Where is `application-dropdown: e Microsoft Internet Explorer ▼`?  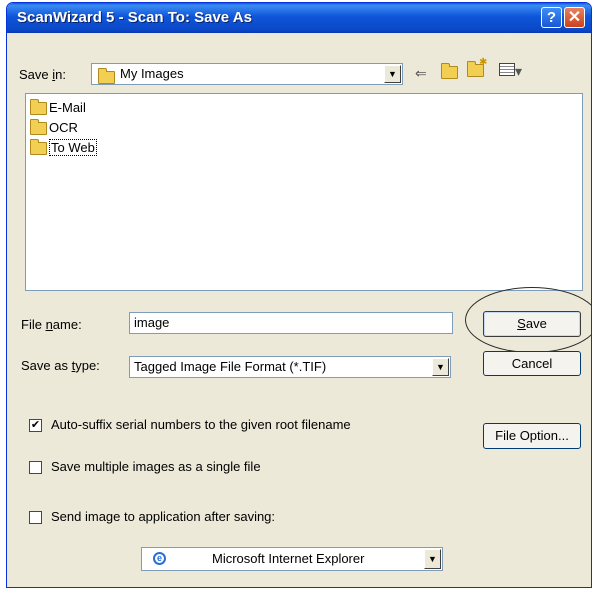 application-dropdown: e Microsoft Internet Explorer ▼ is located at coordinates (292, 559).